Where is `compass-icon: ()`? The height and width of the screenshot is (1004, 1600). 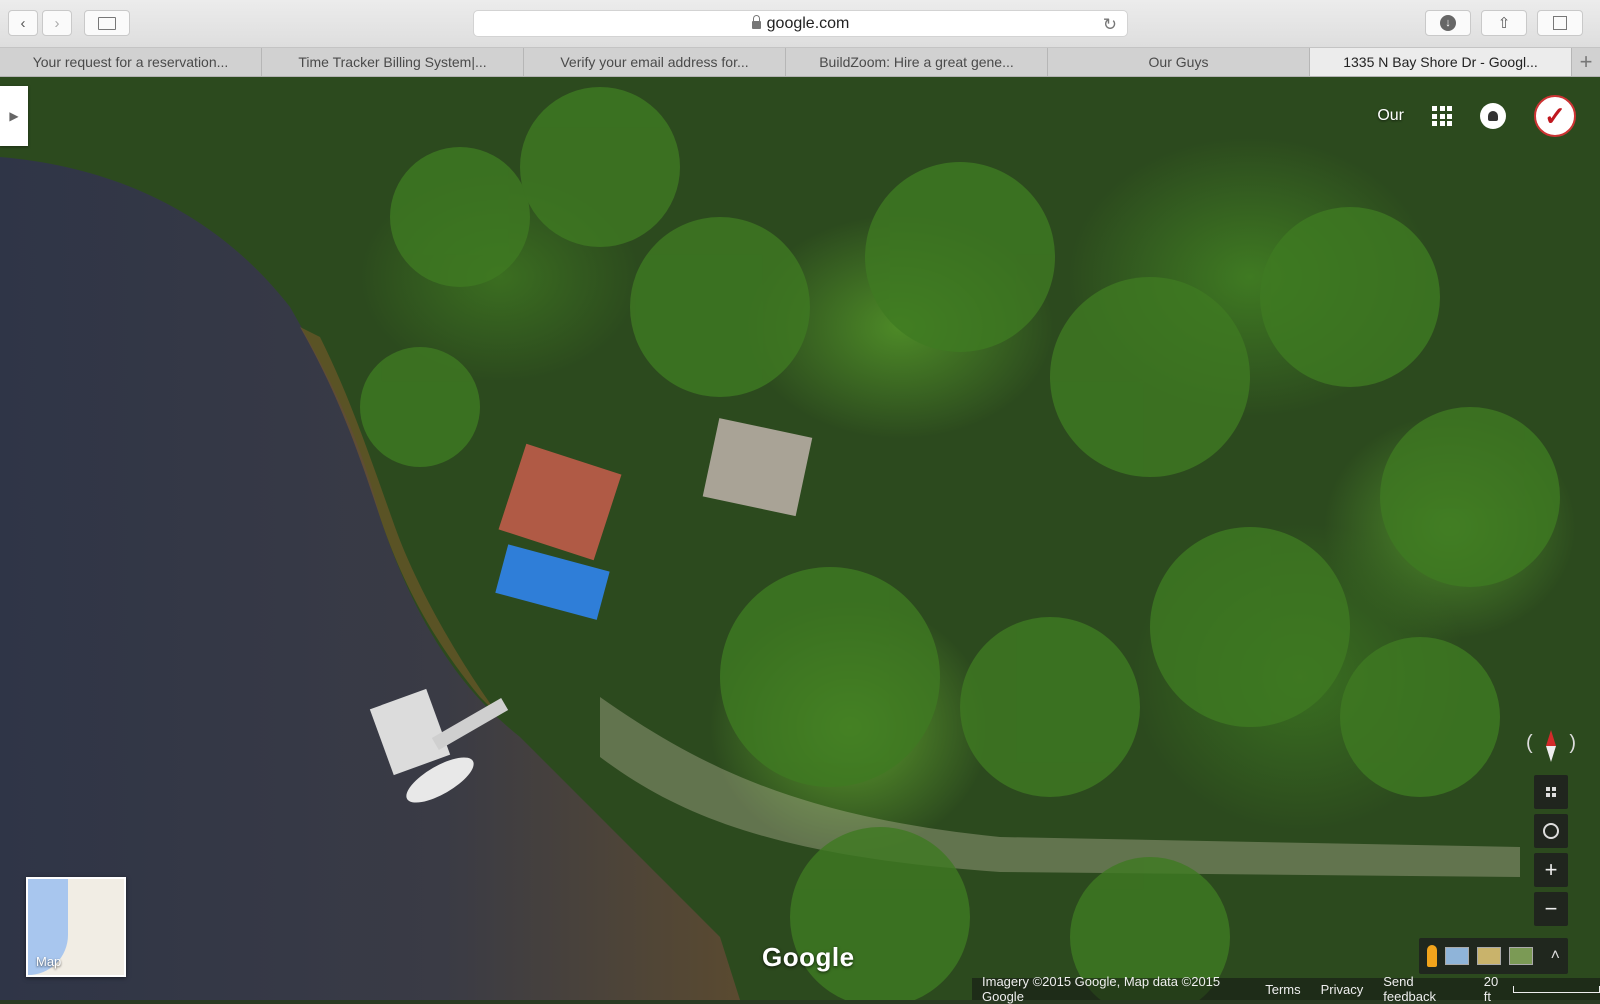 compass-icon: () is located at coordinates (1551, 745).